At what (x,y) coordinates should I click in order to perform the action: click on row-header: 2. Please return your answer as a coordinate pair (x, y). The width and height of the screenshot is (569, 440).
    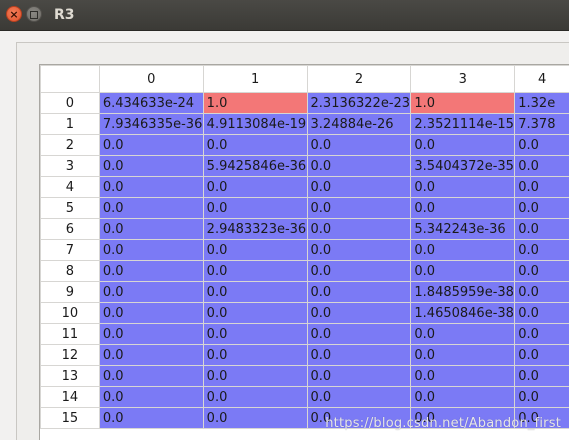
    Looking at the image, I should click on (70, 145).